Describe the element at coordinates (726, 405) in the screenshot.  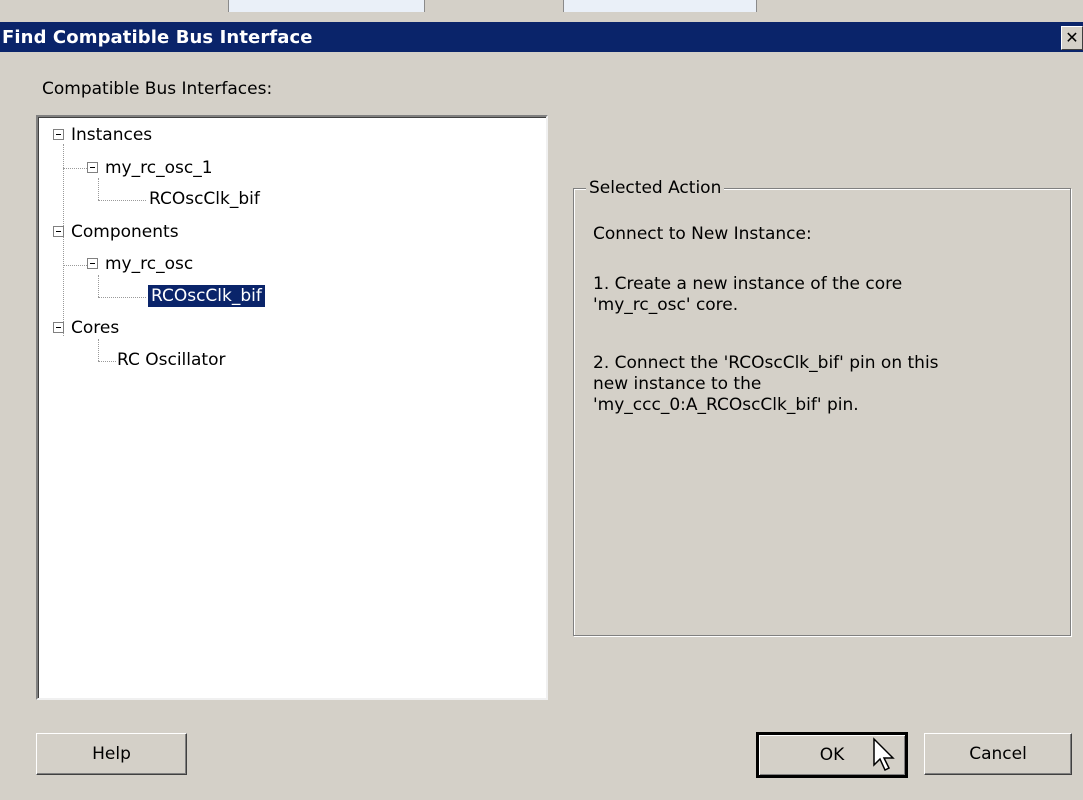
I see `action-step2-line3: 'my_ccc_0:A_RCOscClk_bif' pin.` at that location.